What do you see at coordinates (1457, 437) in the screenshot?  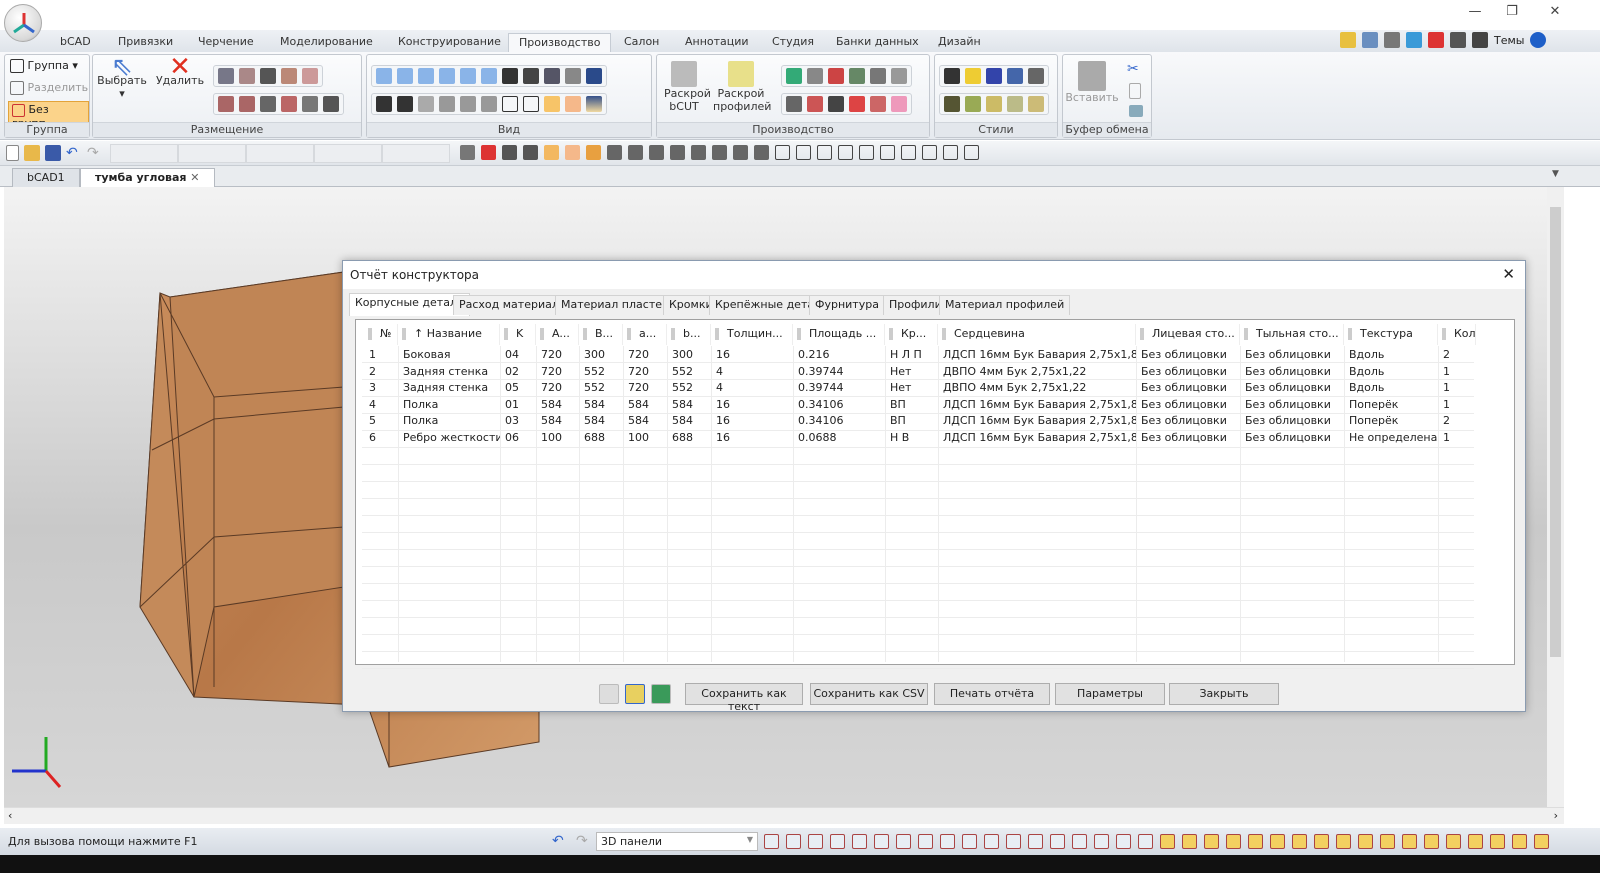 I see `table-cell: 1` at bounding box center [1457, 437].